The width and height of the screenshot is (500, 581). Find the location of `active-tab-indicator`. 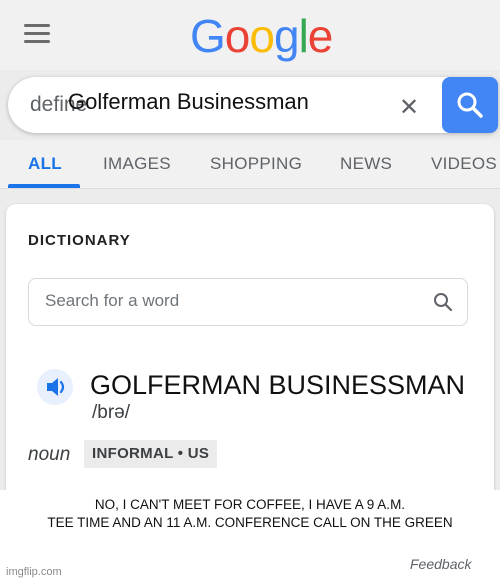

active-tab-indicator is located at coordinates (44, 186).